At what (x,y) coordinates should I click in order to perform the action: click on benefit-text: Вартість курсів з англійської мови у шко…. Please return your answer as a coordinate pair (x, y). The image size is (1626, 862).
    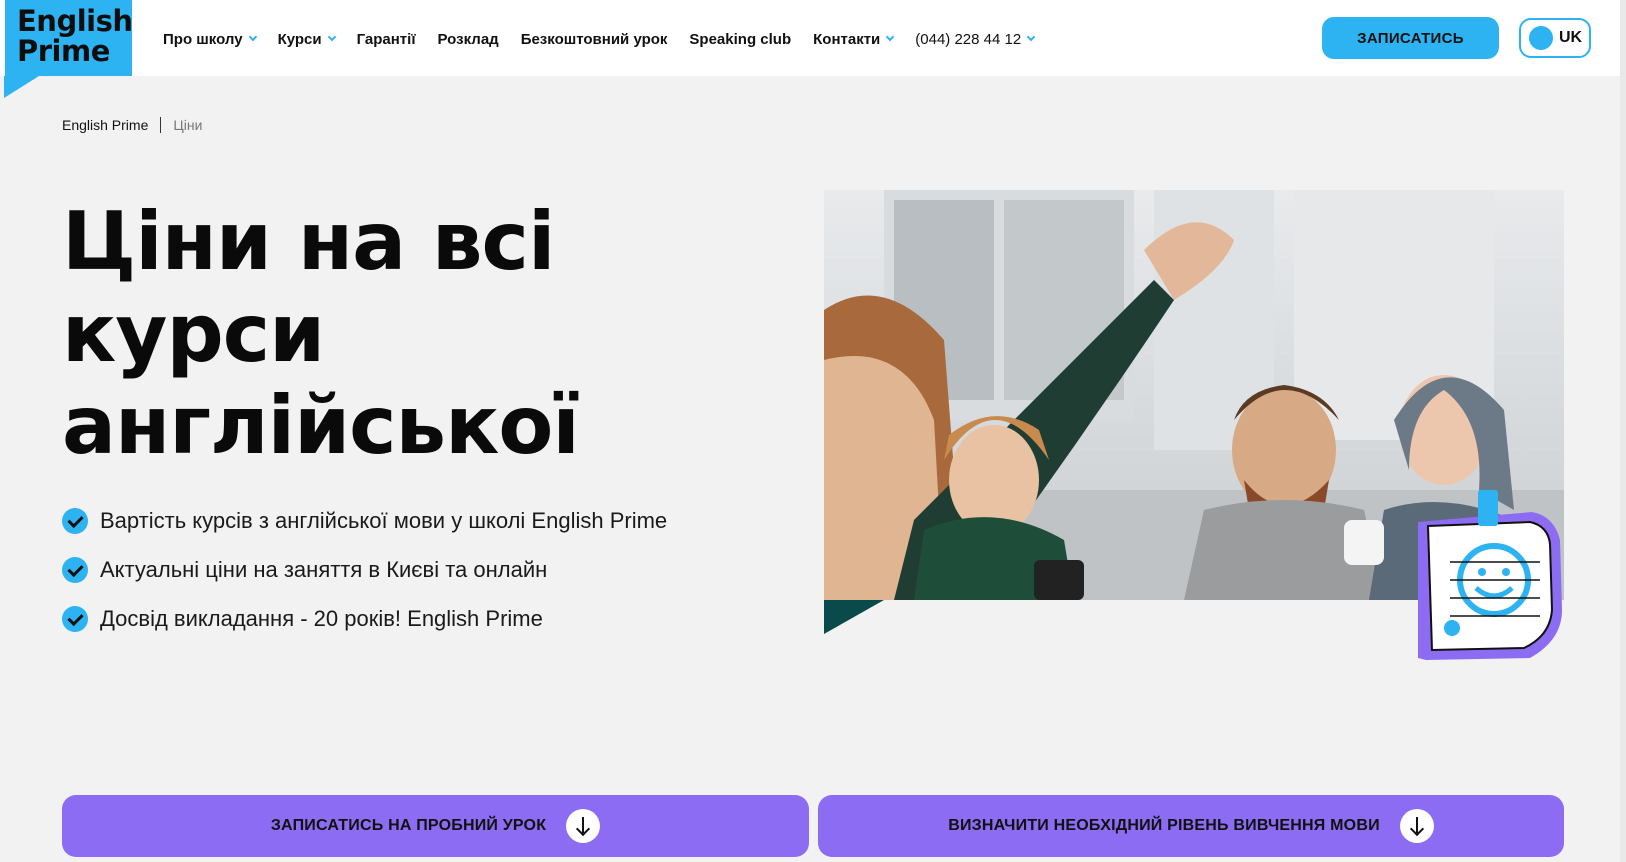
    Looking at the image, I should click on (384, 520).